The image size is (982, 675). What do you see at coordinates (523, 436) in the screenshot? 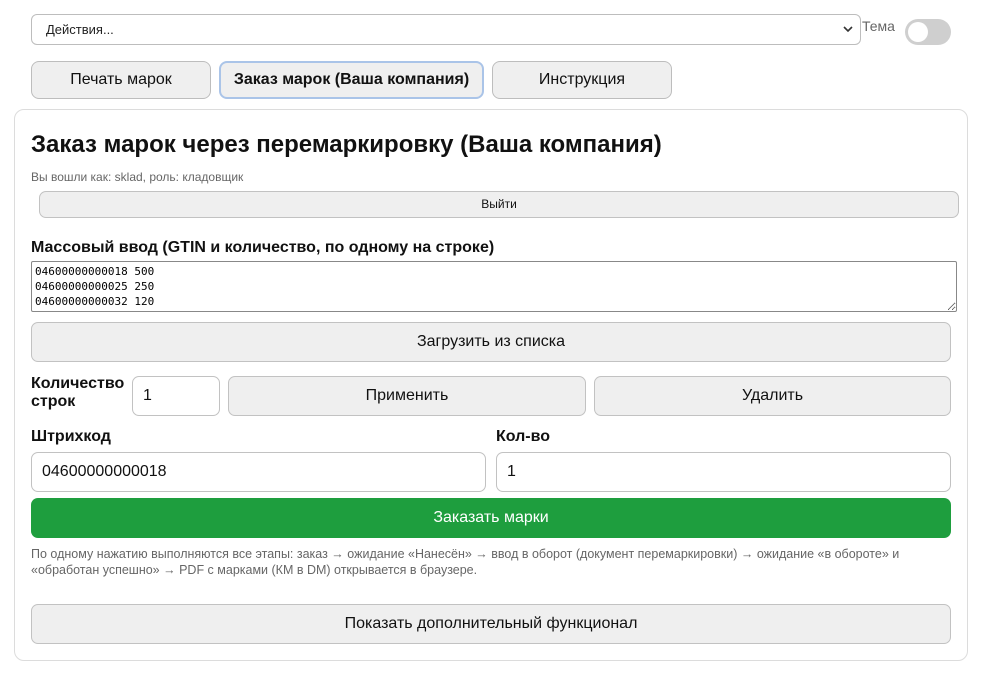
I see `qty-label: Кол-во` at bounding box center [523, 436].